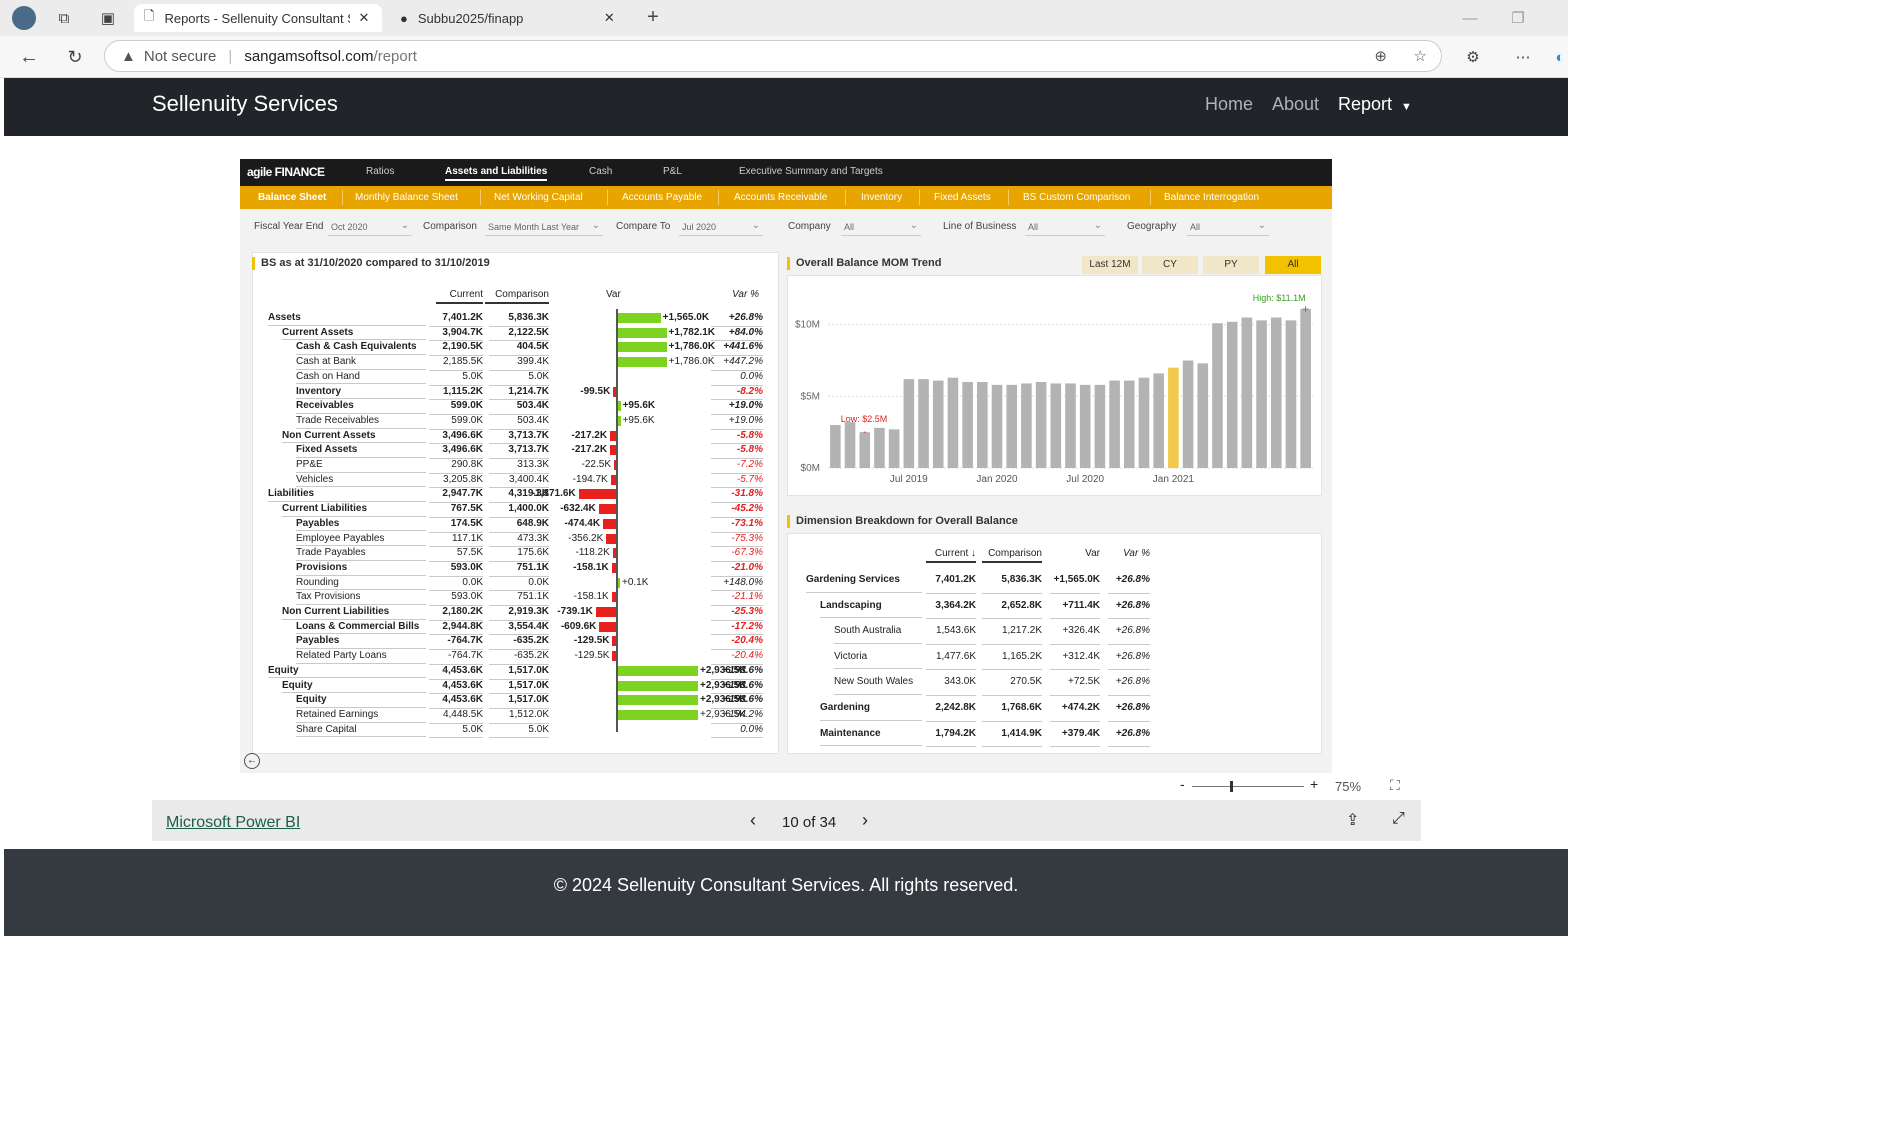 This screenshot has width=1895, height=1131. I want to click on tab-github: ● Subbu2025/finapp ✕, so click(510, 18).